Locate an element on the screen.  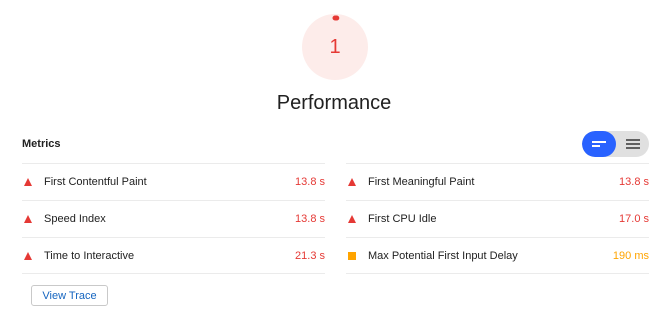
metric-row: First Contentful Paint 13.8 s is located at coordinates (173, 181).